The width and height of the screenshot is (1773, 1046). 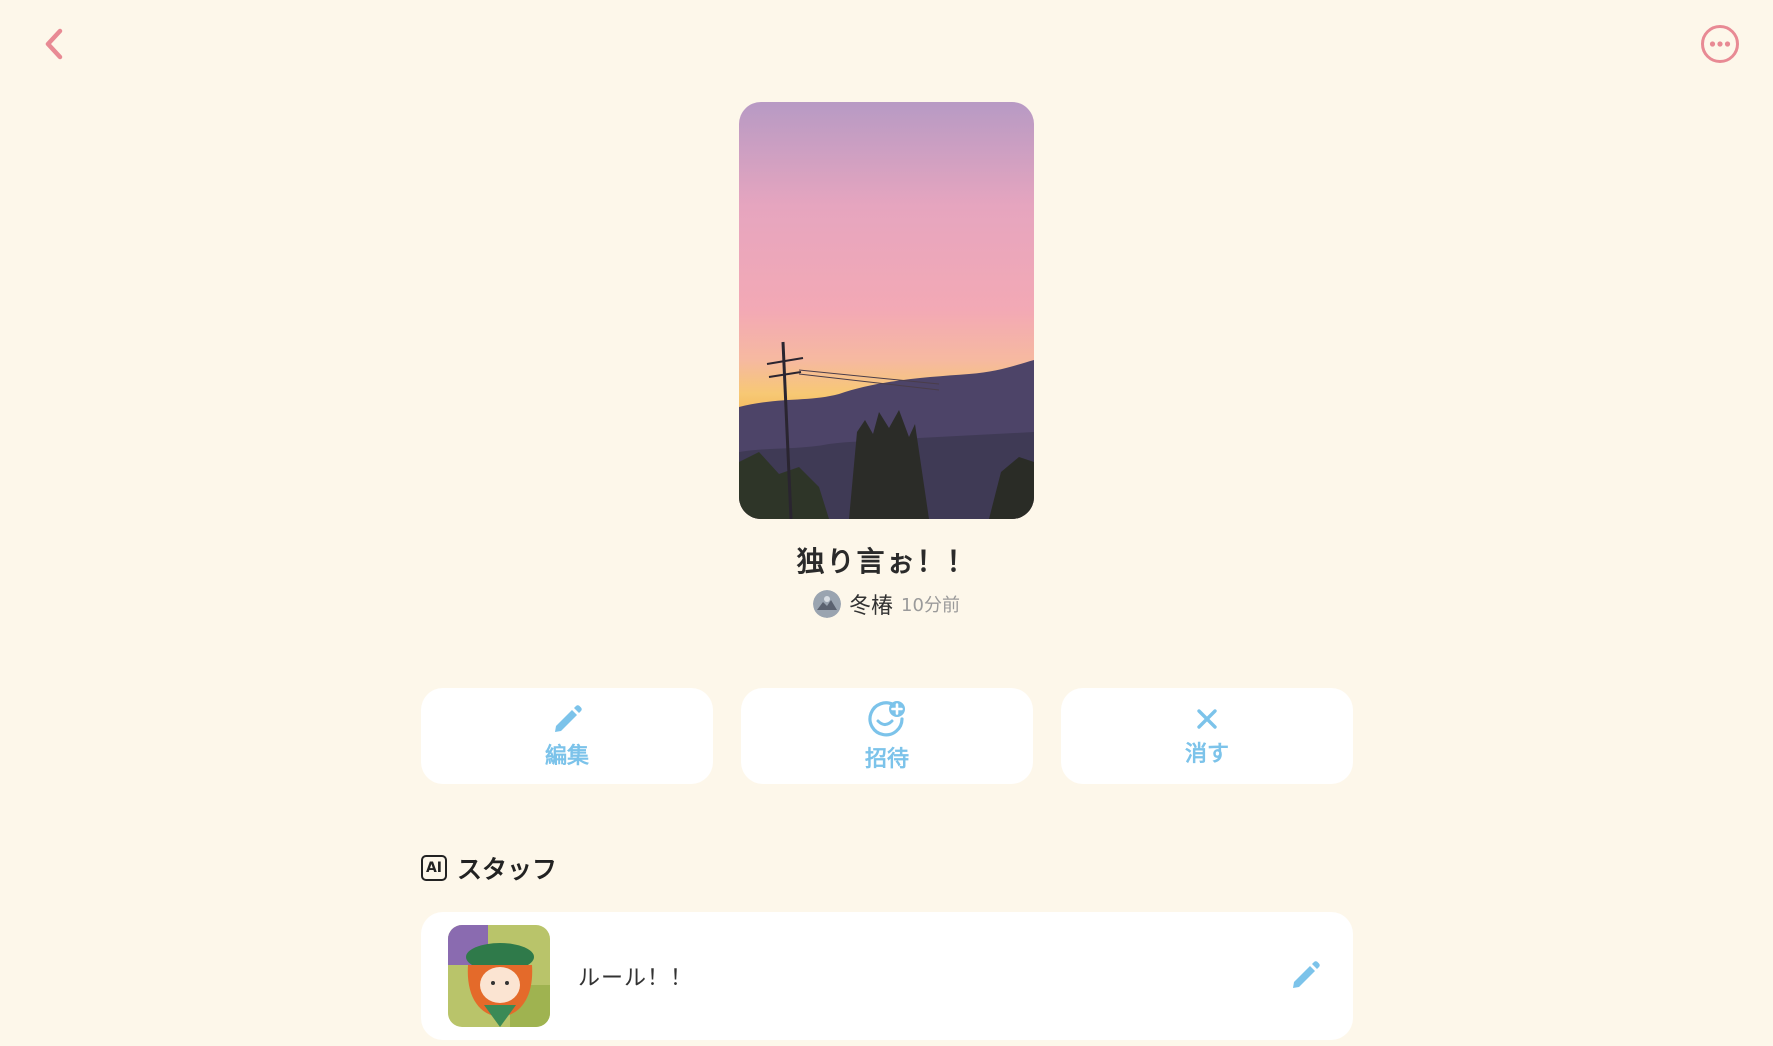 I want to click on edit-button: 編集, so click(x=567, y=736).